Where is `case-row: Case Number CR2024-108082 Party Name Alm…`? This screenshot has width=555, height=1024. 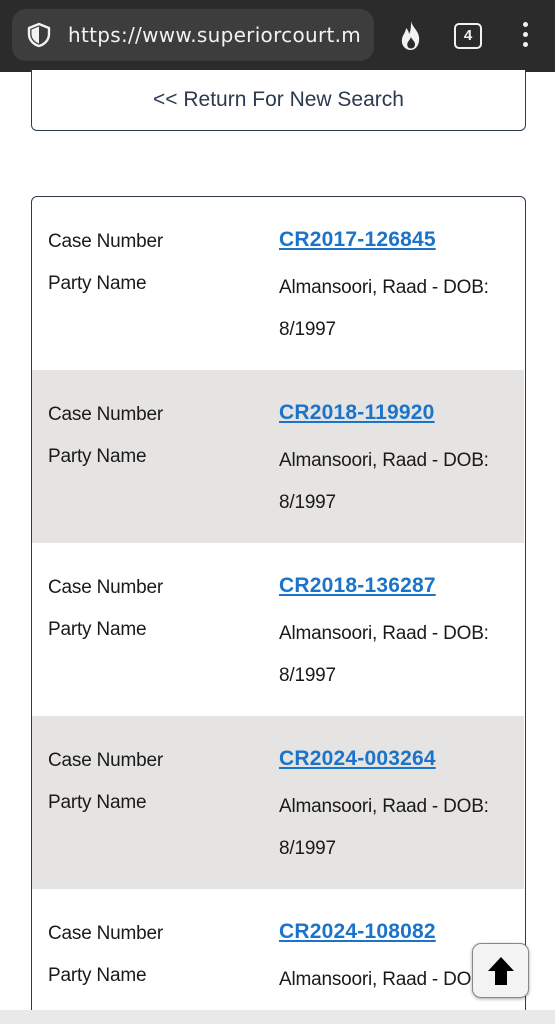 case-row: Case Number CR2024-108082 Party Name Alm… is located at coordinates (278, 956).